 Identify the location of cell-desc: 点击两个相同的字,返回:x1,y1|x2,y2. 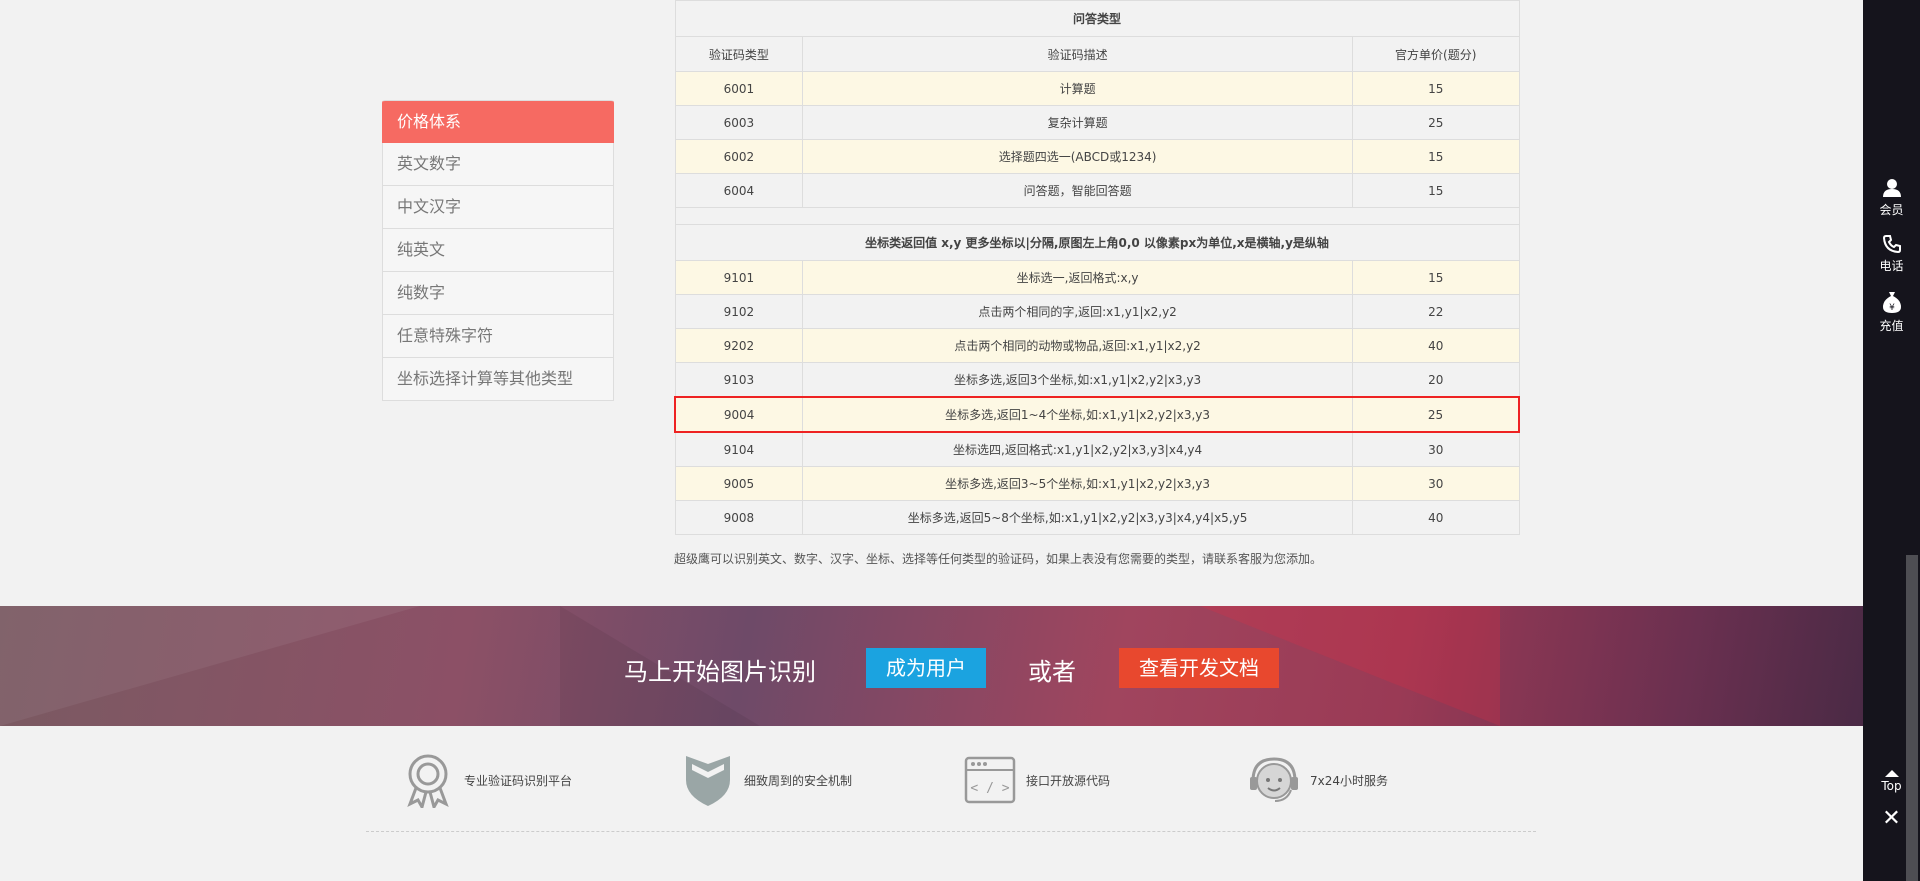
(1077, 311).